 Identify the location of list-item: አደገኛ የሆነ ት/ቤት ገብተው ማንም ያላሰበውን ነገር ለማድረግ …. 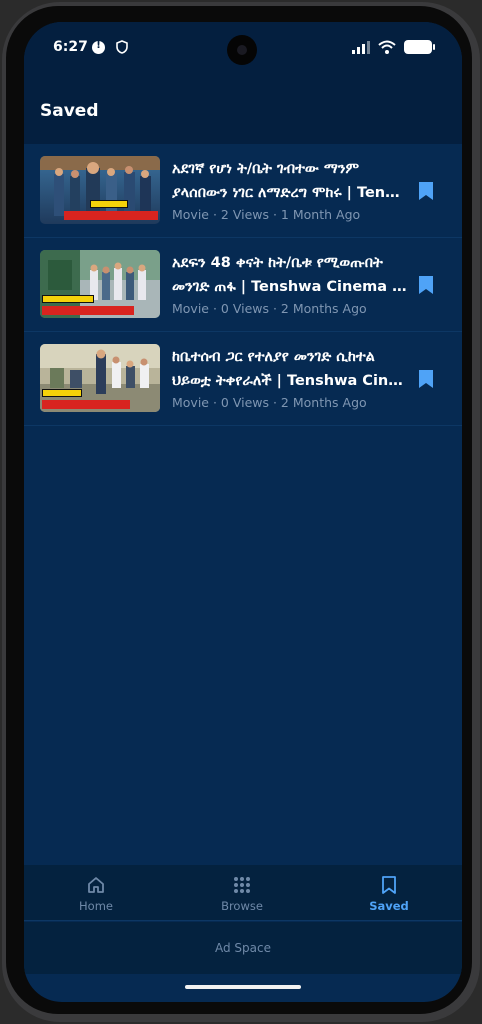
(243, 191).